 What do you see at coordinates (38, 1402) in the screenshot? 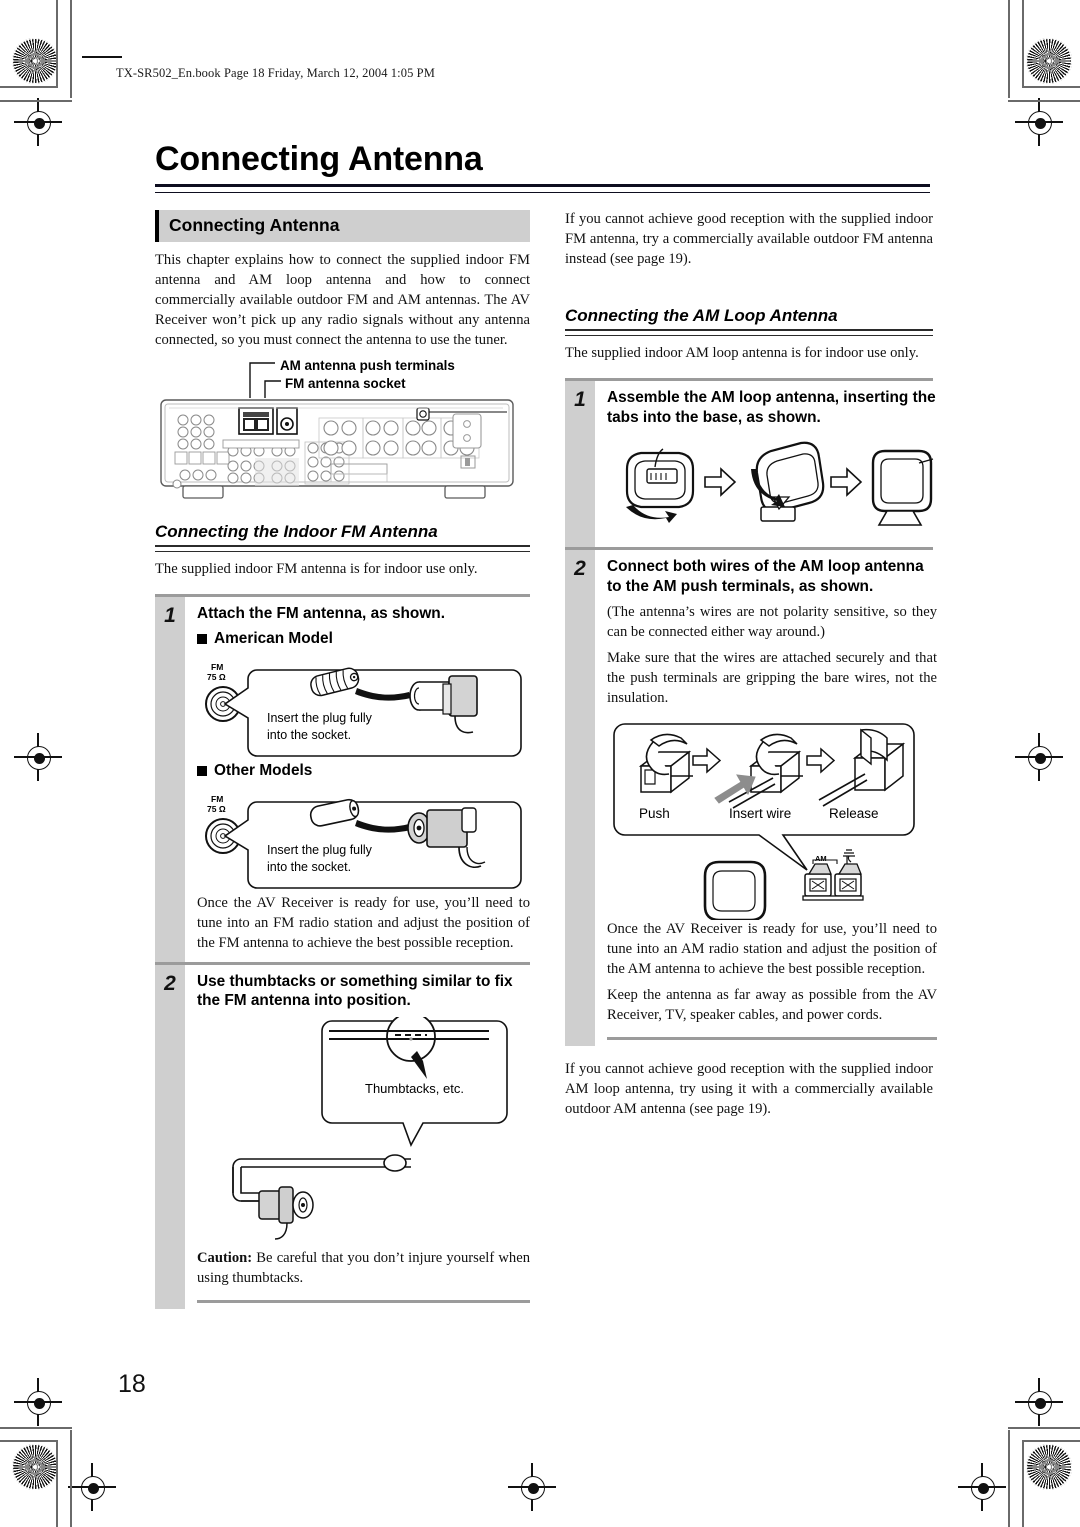
I see `registration-mark-bottom-left` at bounding box center [38, 1402].